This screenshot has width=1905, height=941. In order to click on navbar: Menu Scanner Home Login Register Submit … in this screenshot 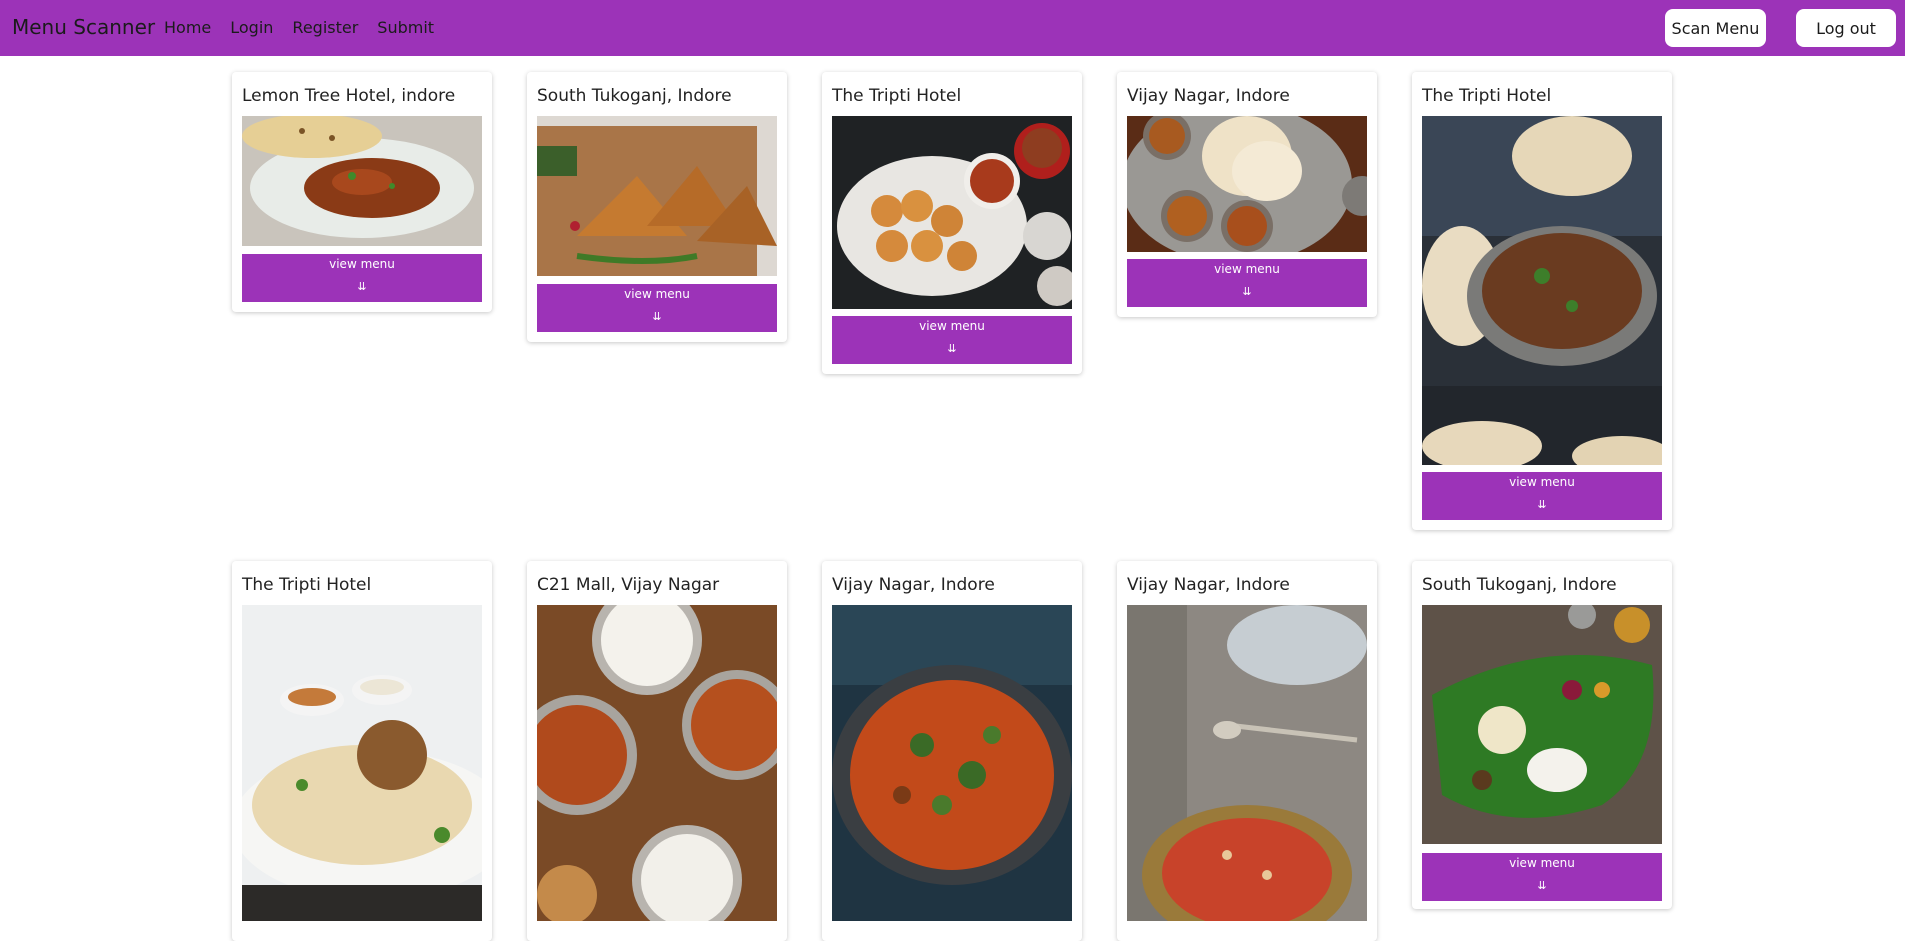, I will do `click(952, 28)`.